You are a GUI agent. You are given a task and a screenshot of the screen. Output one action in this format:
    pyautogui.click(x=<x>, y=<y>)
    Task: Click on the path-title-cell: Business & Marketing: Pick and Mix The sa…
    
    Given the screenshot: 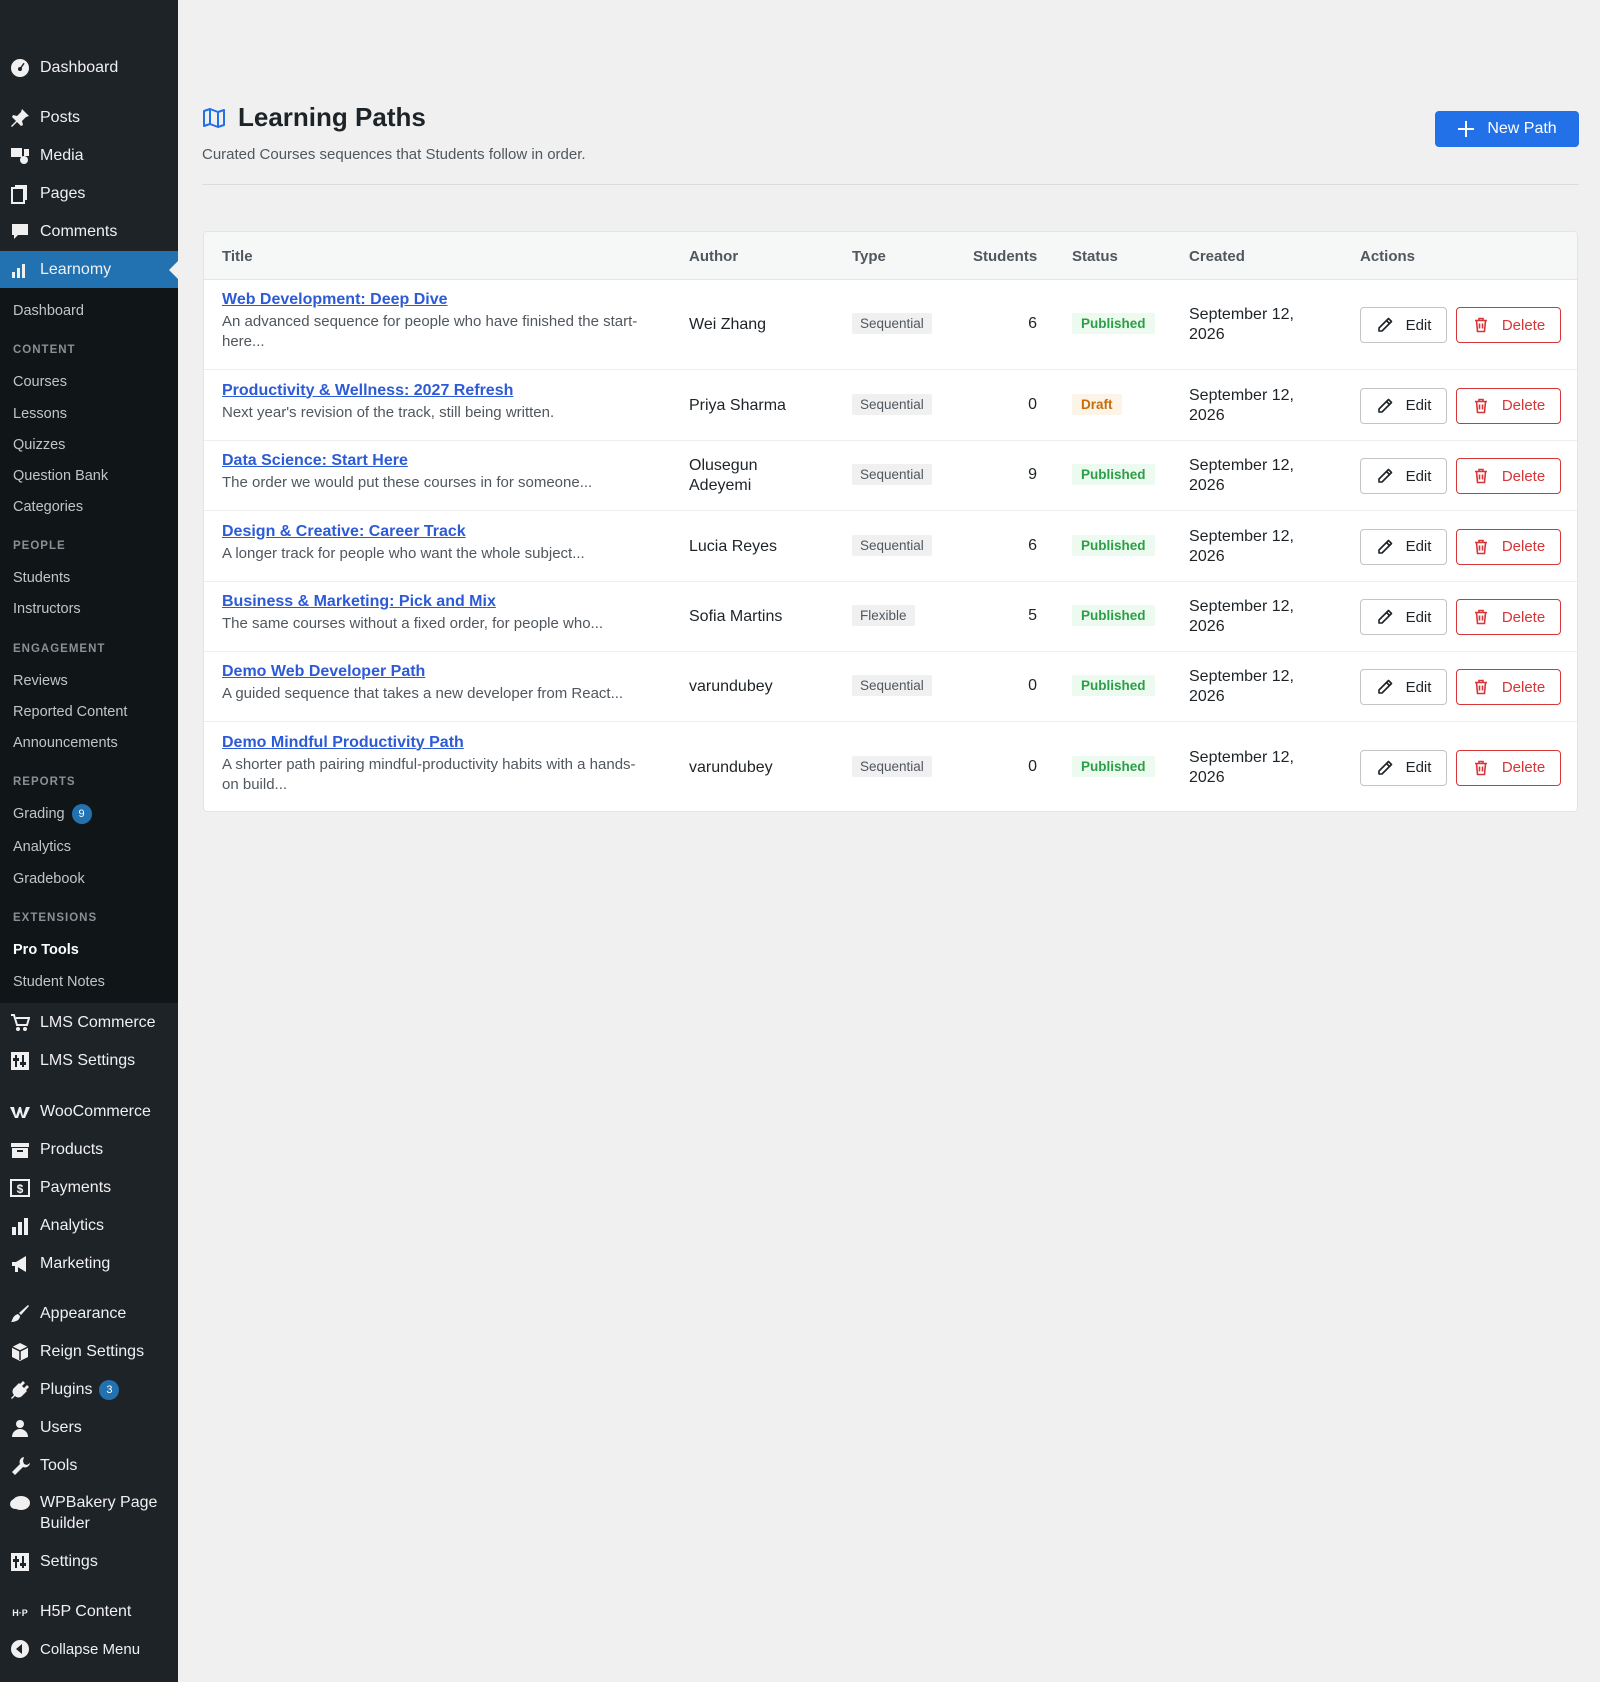 What is the action you would take?
    pyautogui.click(x=442, y=613)
    